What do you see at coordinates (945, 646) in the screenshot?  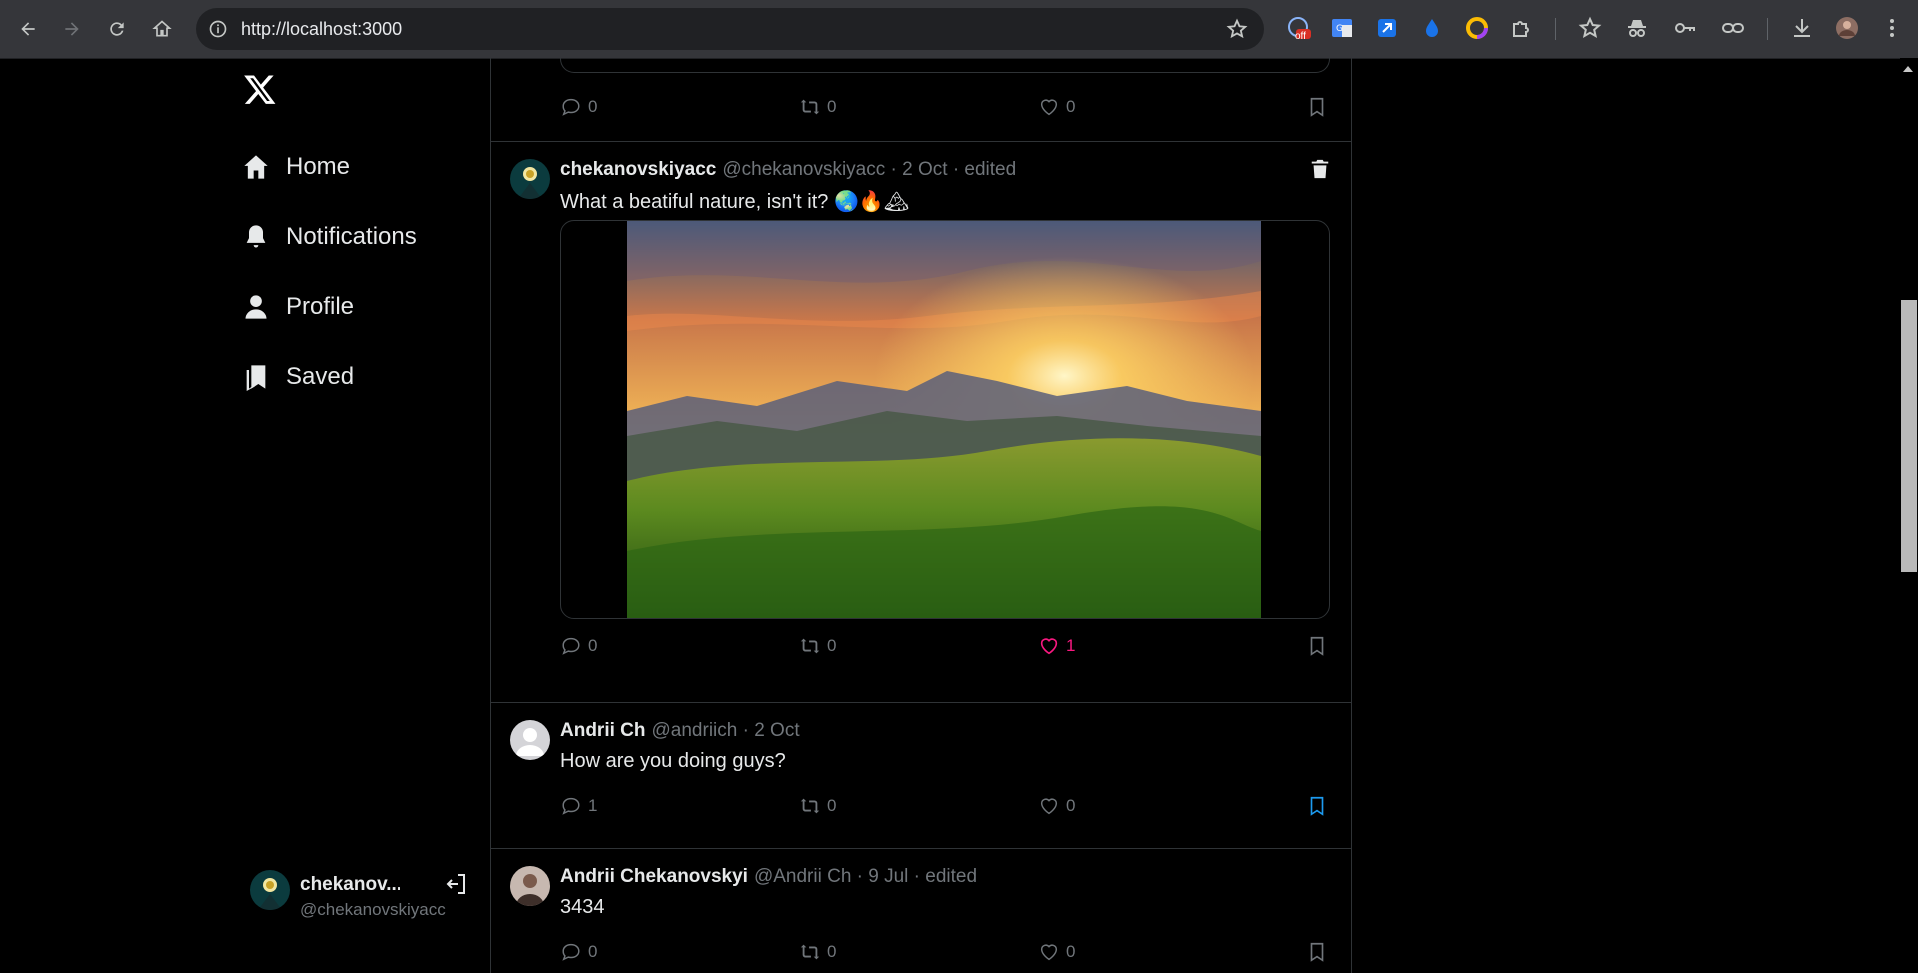 I see `post-actions: 0 0 1` at bounding box center [945, 646].